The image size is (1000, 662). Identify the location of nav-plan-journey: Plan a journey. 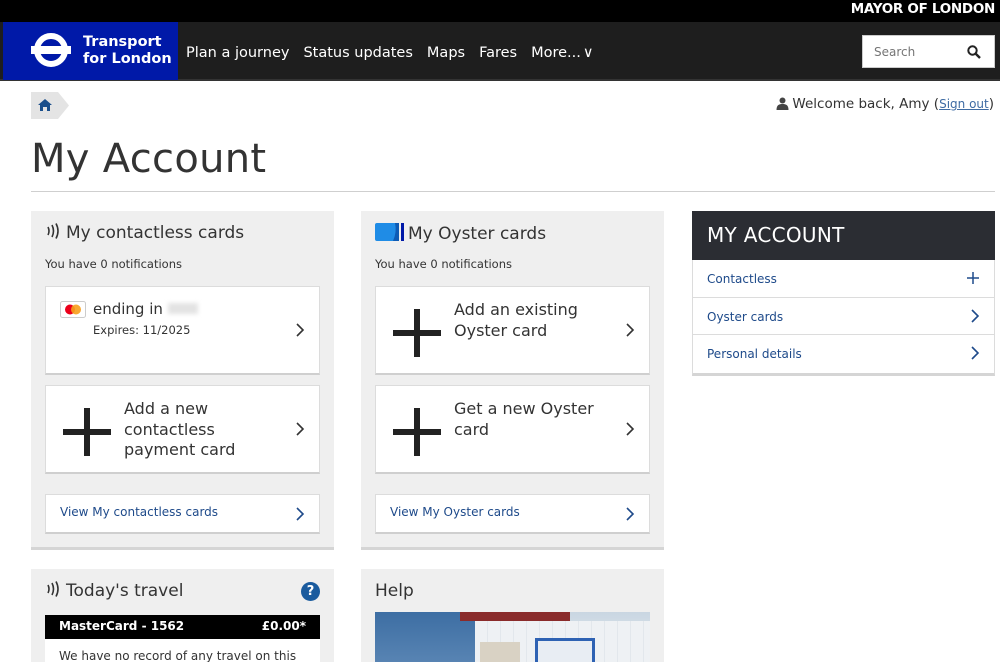
(237, 53).